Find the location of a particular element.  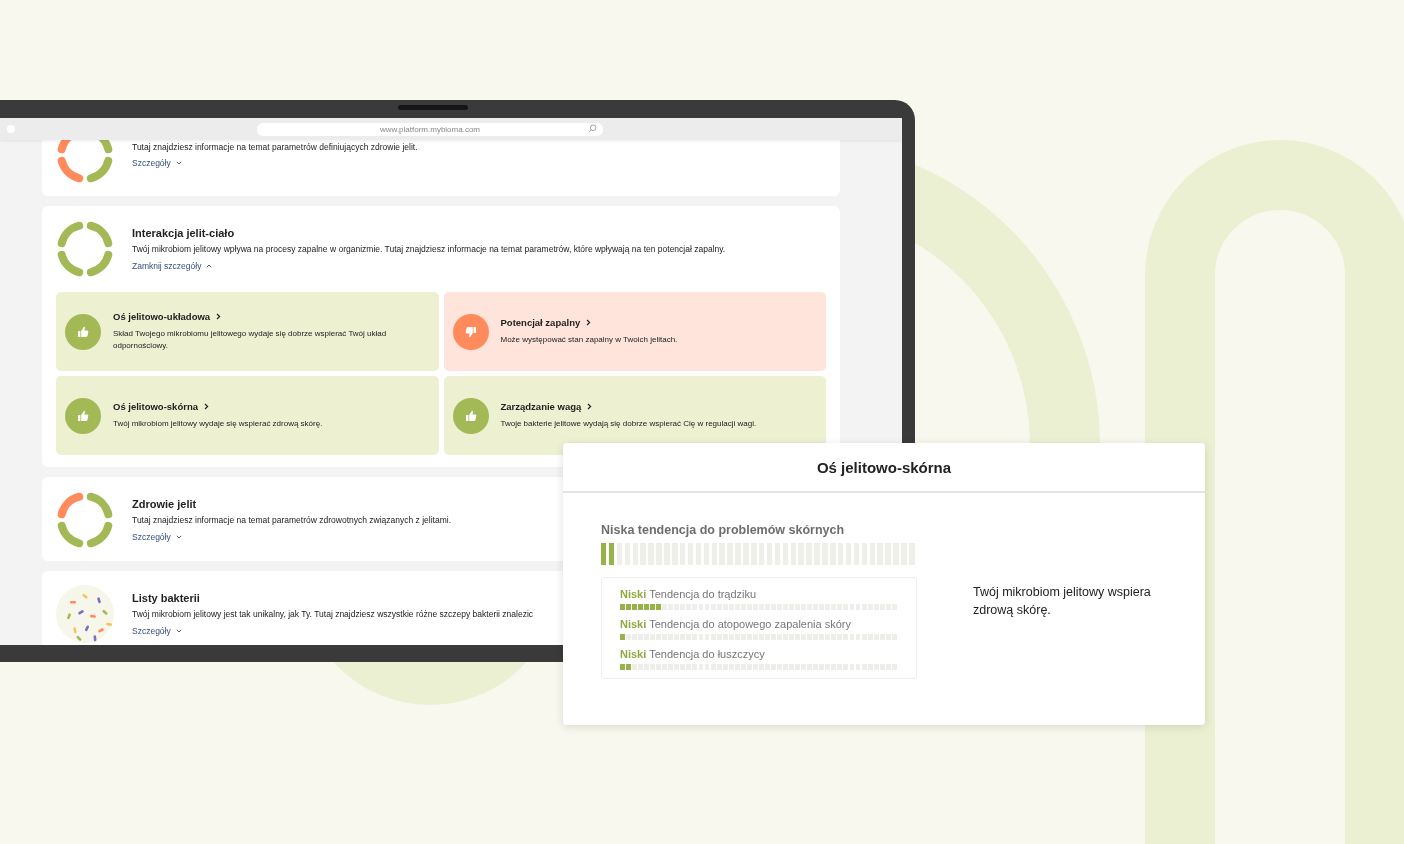

tile-title: Oś jelitowo-układowa is located at coordinates (268, 316).